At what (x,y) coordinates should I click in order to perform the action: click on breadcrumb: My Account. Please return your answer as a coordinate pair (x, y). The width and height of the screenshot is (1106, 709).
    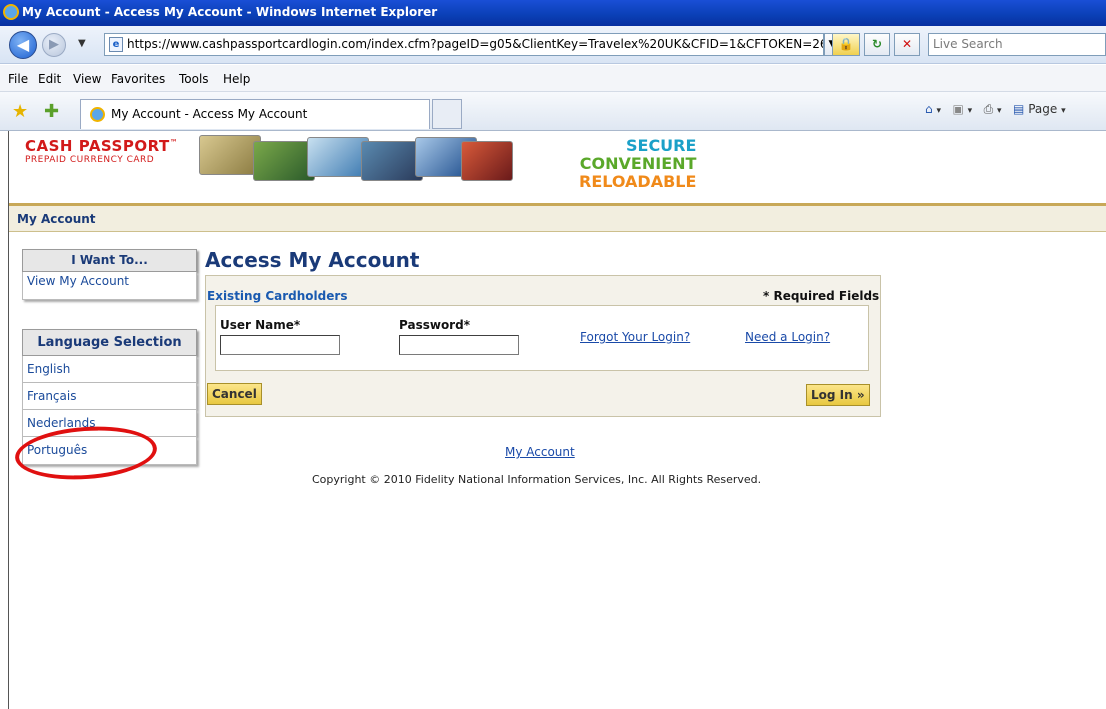
    Looking at the image, I should click on (557, 219).